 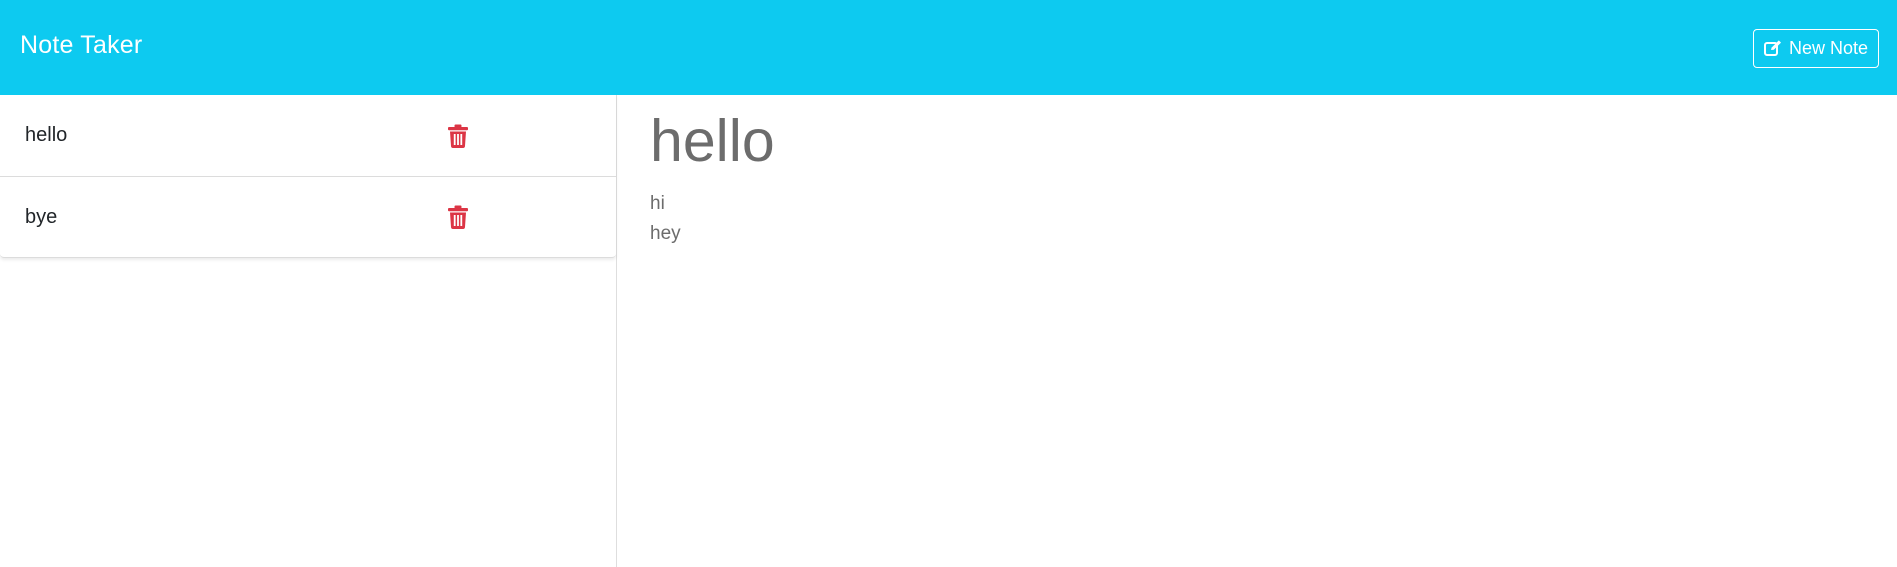 What do you see at coordinates (308, 135) in the screenshot?
I see `list-item: hello` at bounding box center [308, 135].